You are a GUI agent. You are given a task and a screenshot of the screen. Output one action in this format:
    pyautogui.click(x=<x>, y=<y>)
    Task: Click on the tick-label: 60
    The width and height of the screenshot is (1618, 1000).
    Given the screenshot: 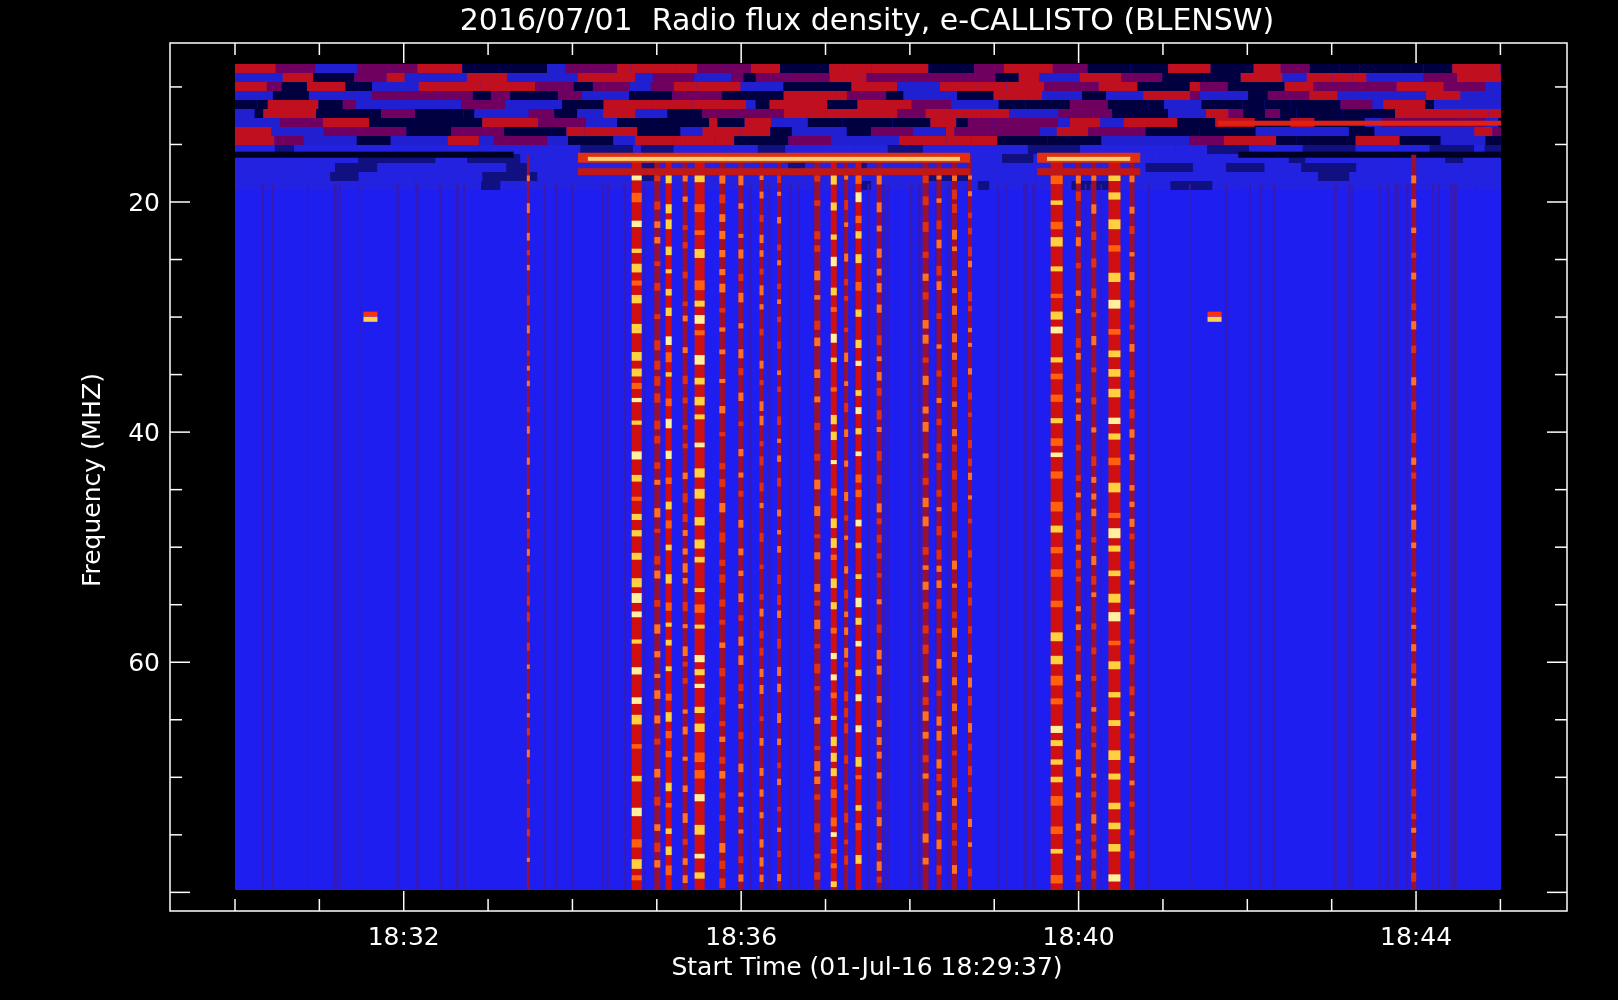 What is the action you would take?
    pyautogui.click(x=144, y=663)
    